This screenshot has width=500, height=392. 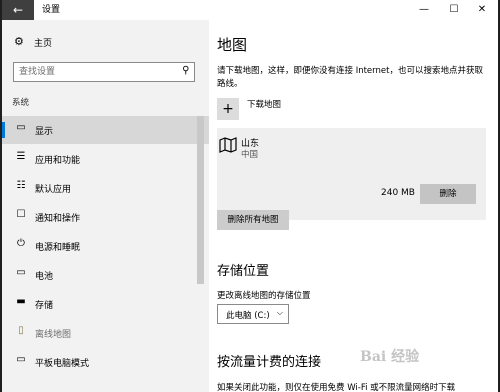 What do you see at coordinates (253, 220) in the screenshot?
I see `delete-all-maps-button: 删除所有地图` at bounding box center [253, 220].